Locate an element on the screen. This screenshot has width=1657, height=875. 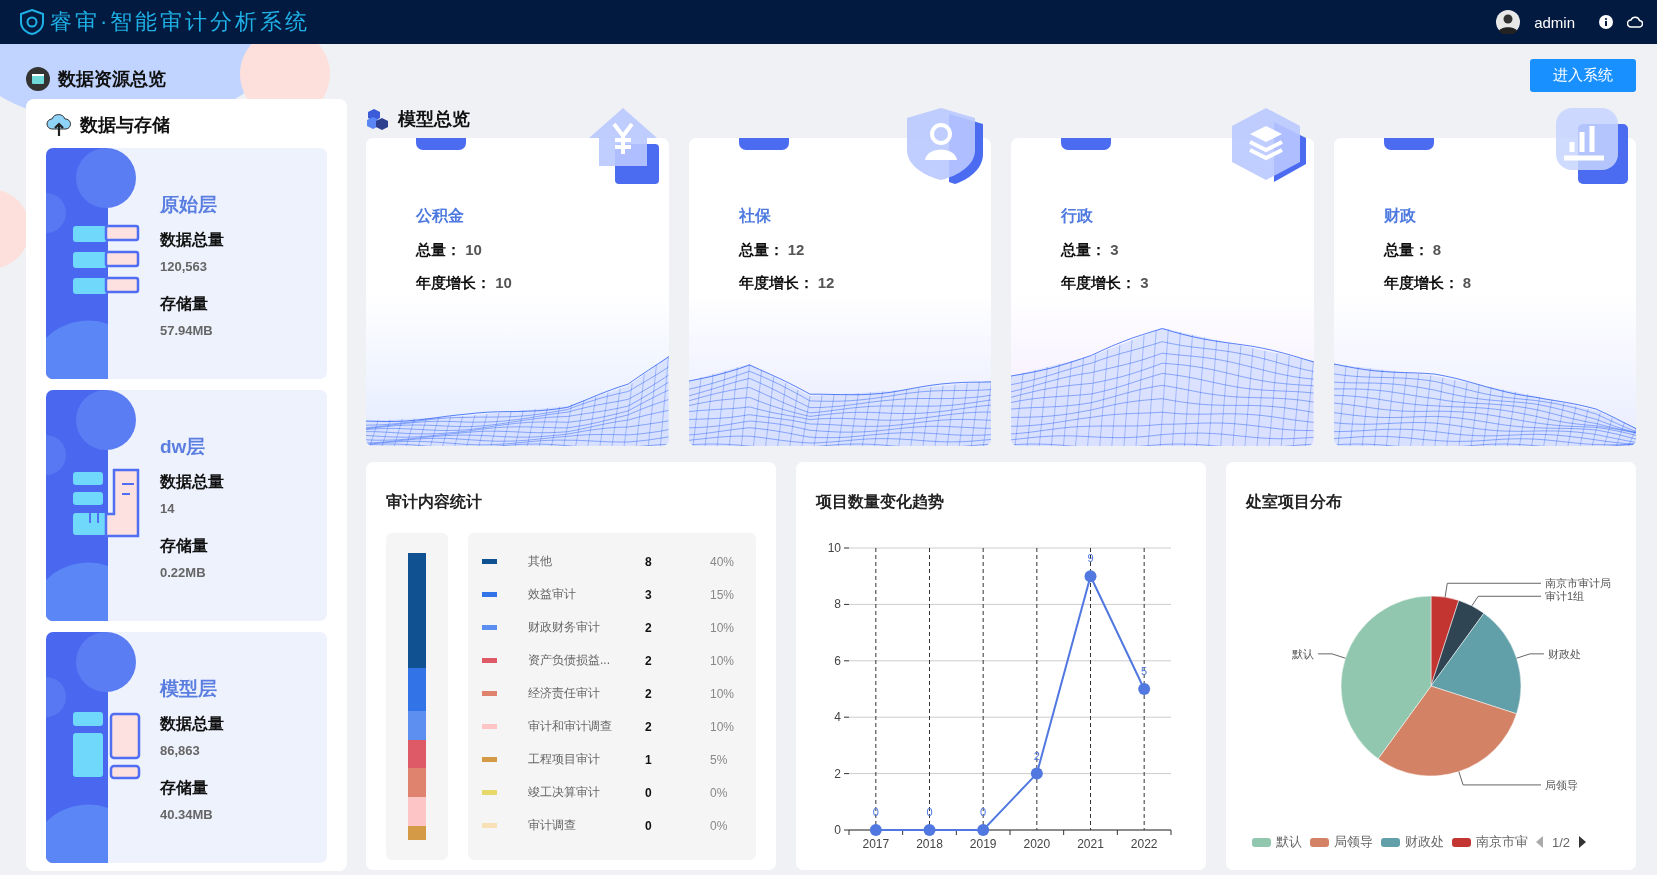
category-count: 3 is located at coordinates (649, 594).